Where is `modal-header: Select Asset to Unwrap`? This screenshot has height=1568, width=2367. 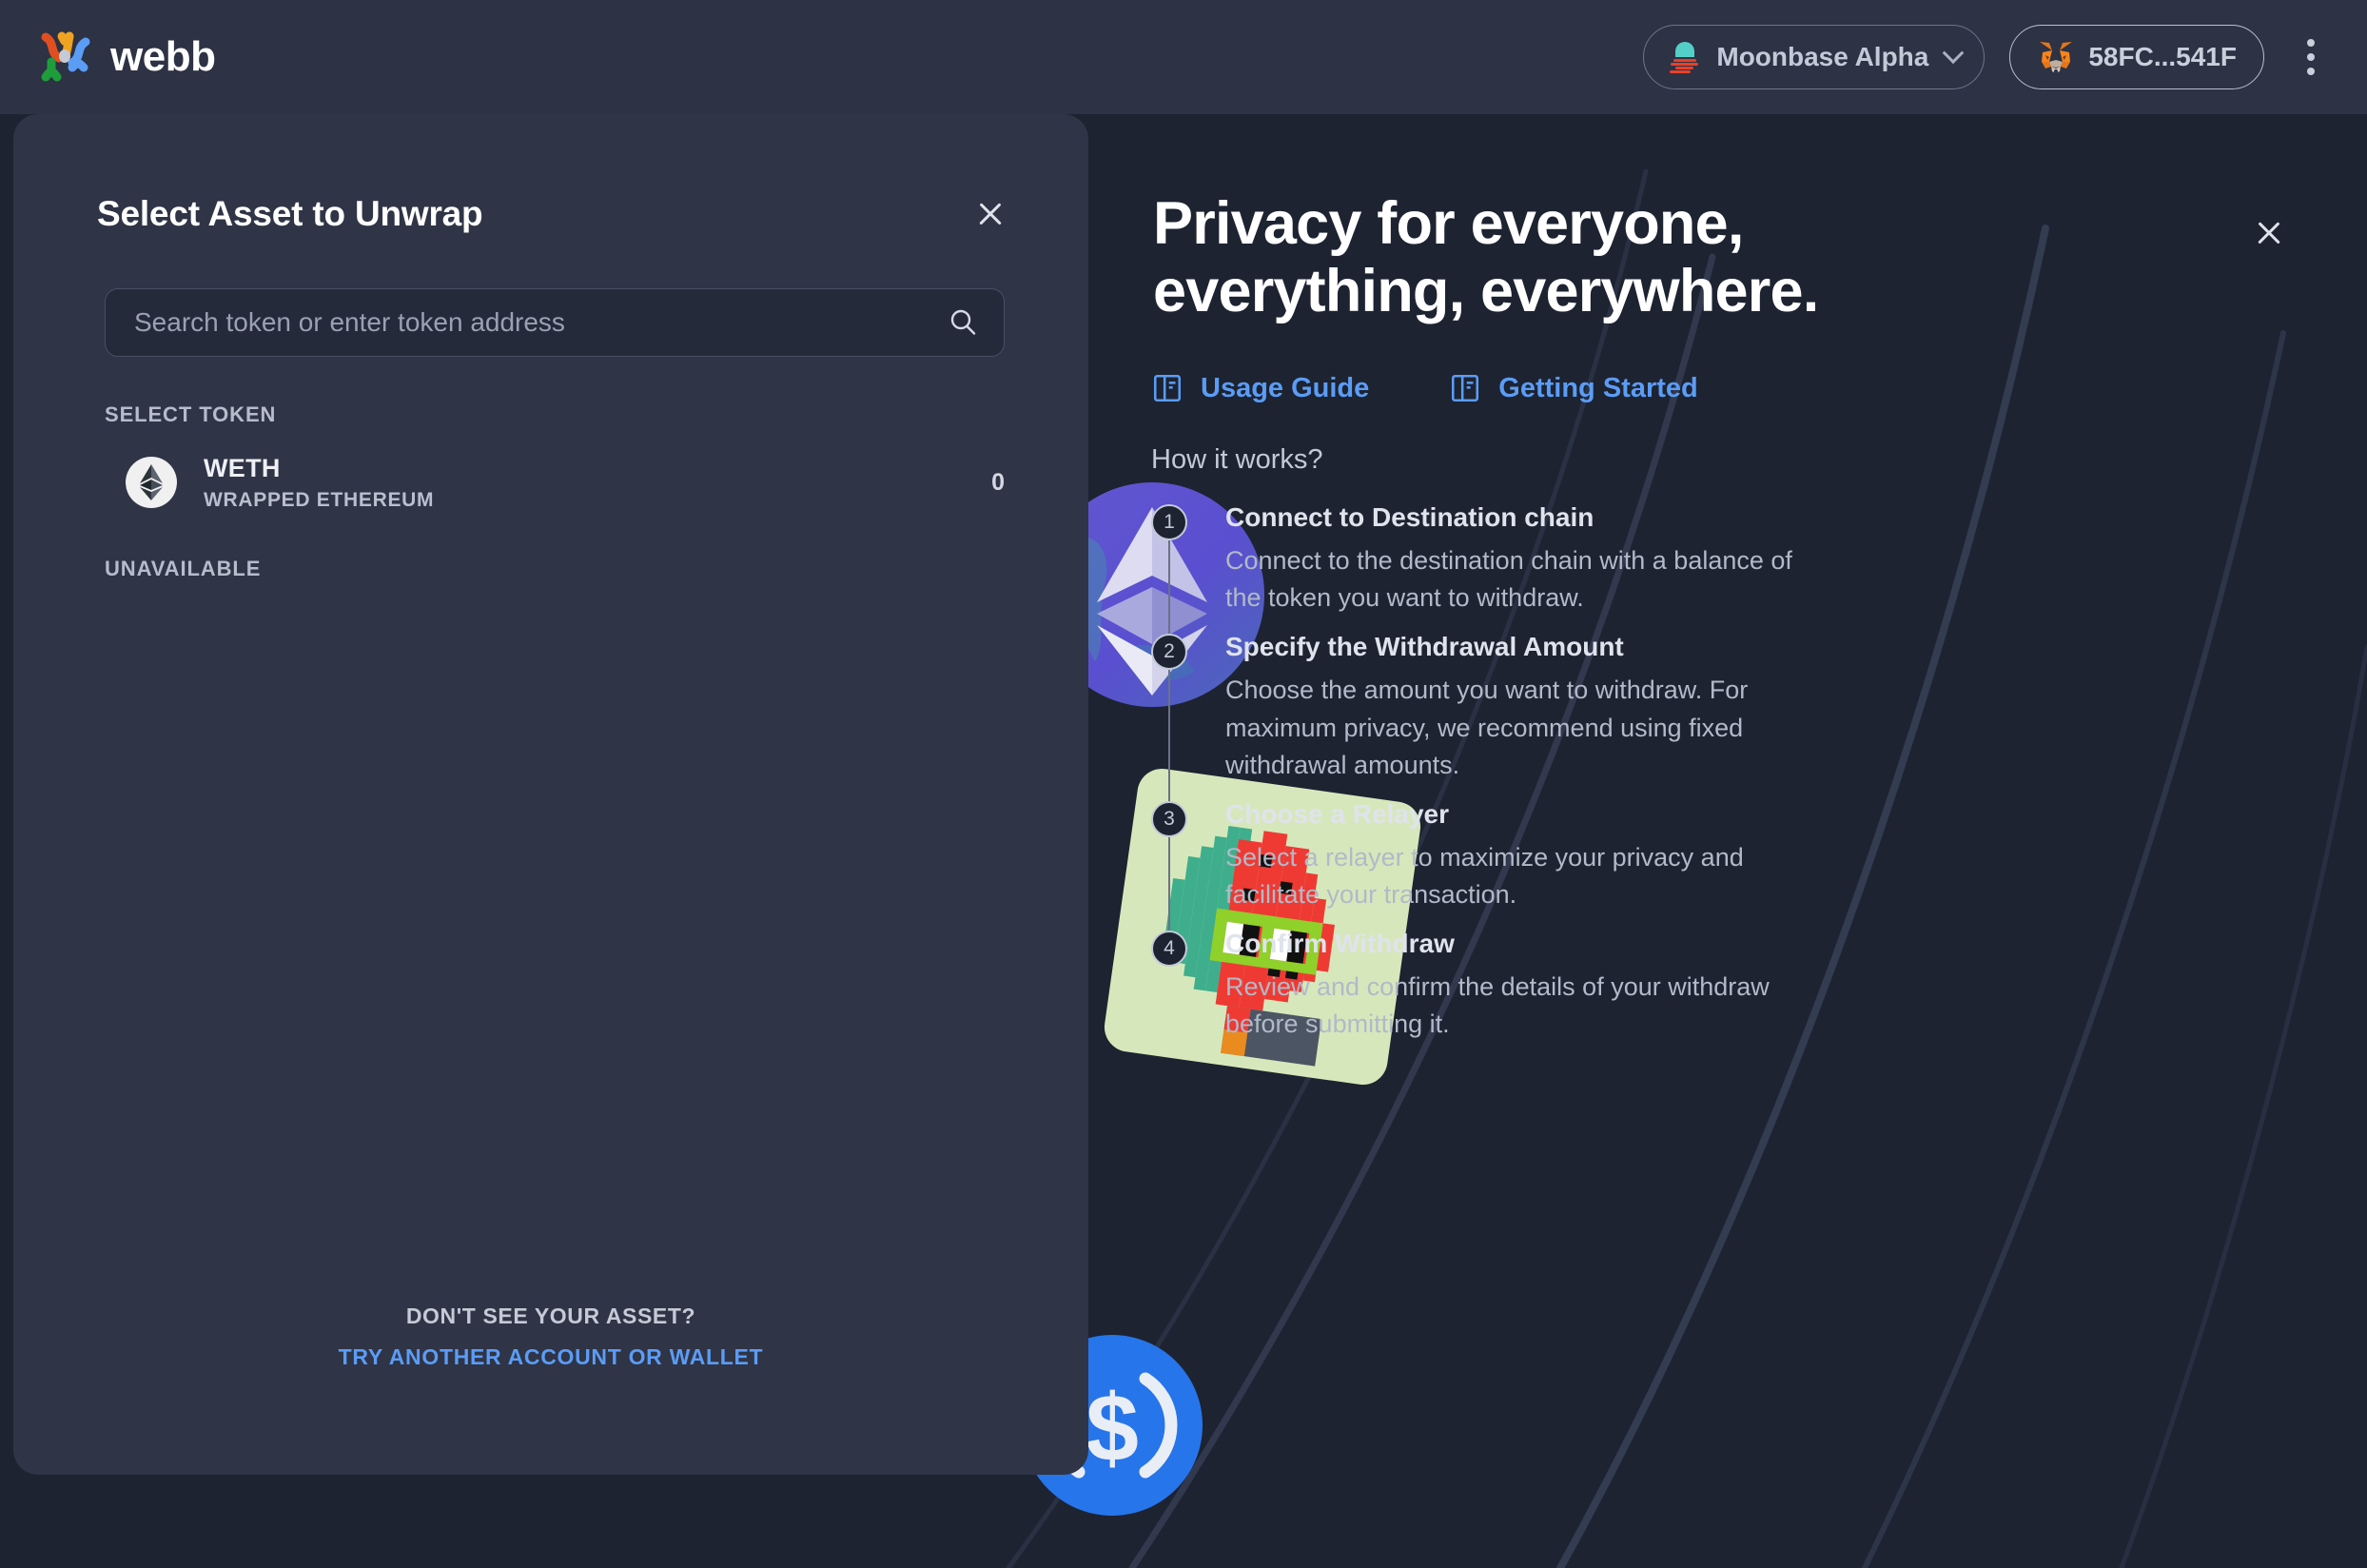
modal-header: Select Asset to Unwrap is located at coordinates (550, 214).